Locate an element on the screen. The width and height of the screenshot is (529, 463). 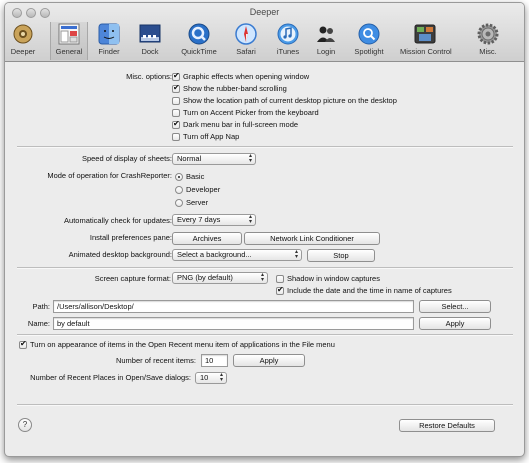
install-prefpane-label: Install preferences pane: is located at coordinates (130, 237).